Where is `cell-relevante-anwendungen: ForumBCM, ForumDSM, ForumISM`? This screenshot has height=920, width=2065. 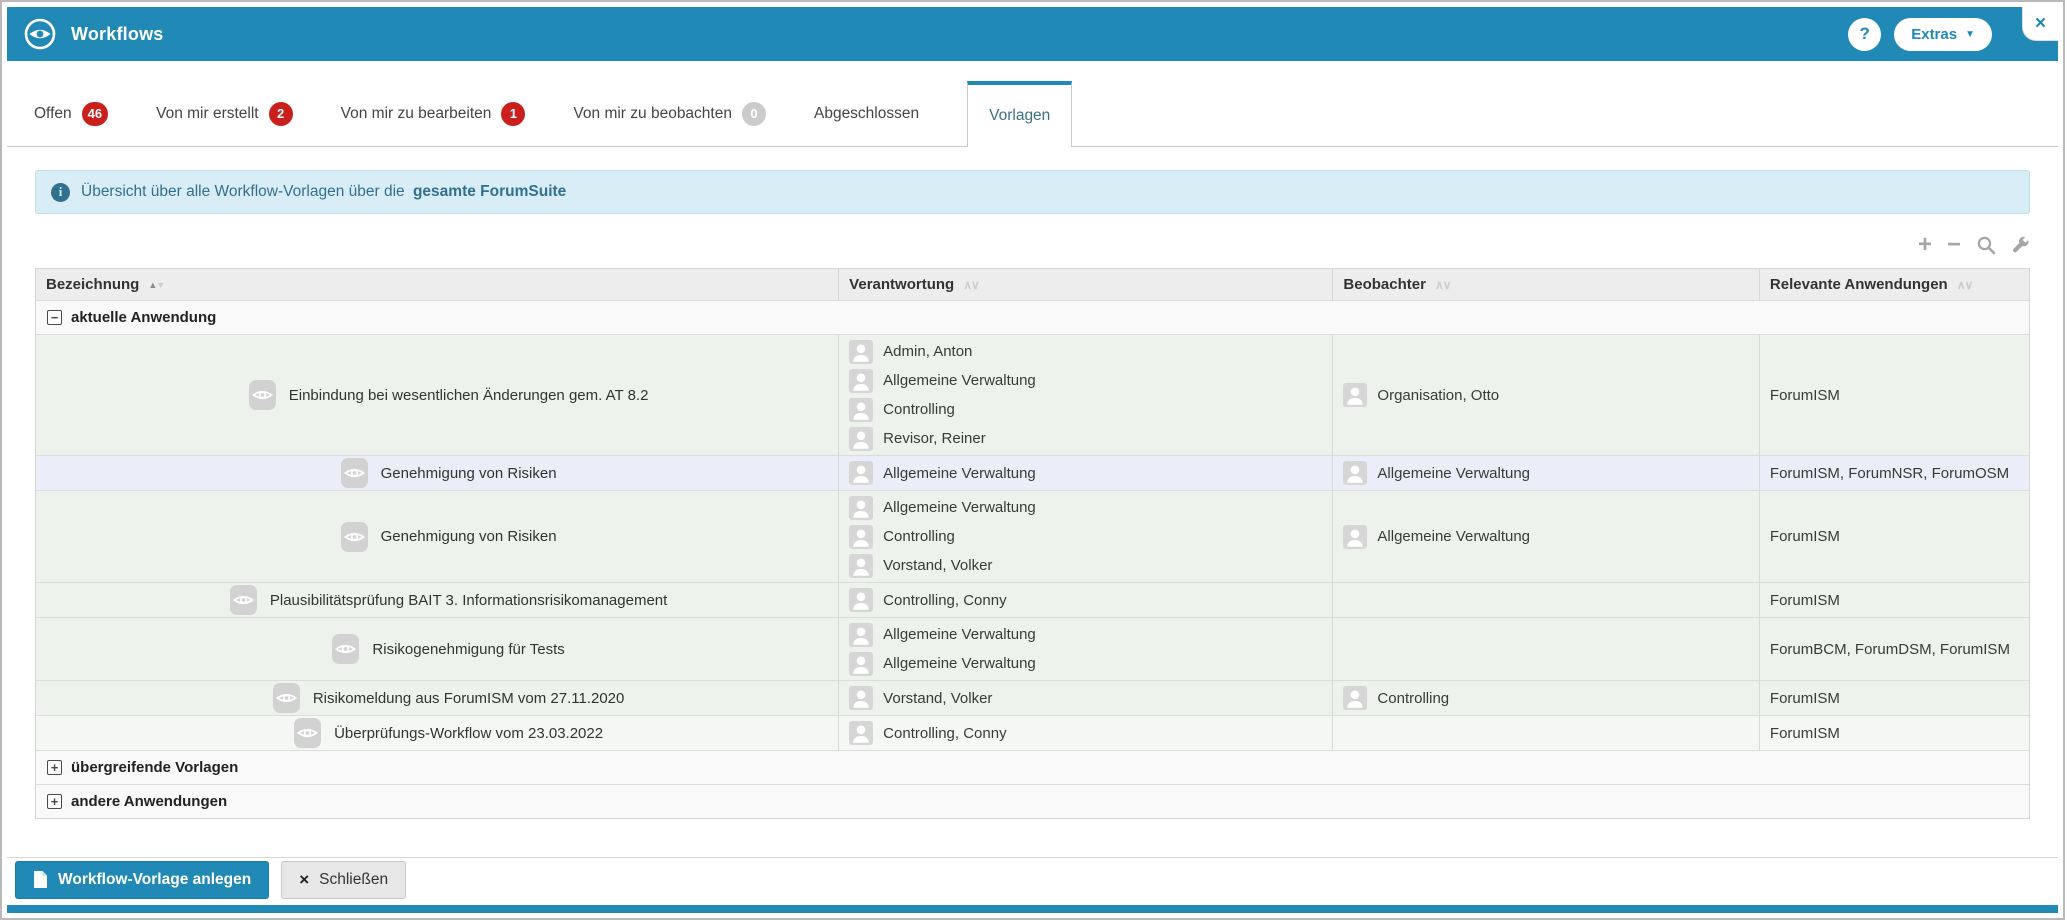
cell-relevante-anwendungen: ForumBCM, ForumDSM, ForumISM is located at coordinates (1894, 649).